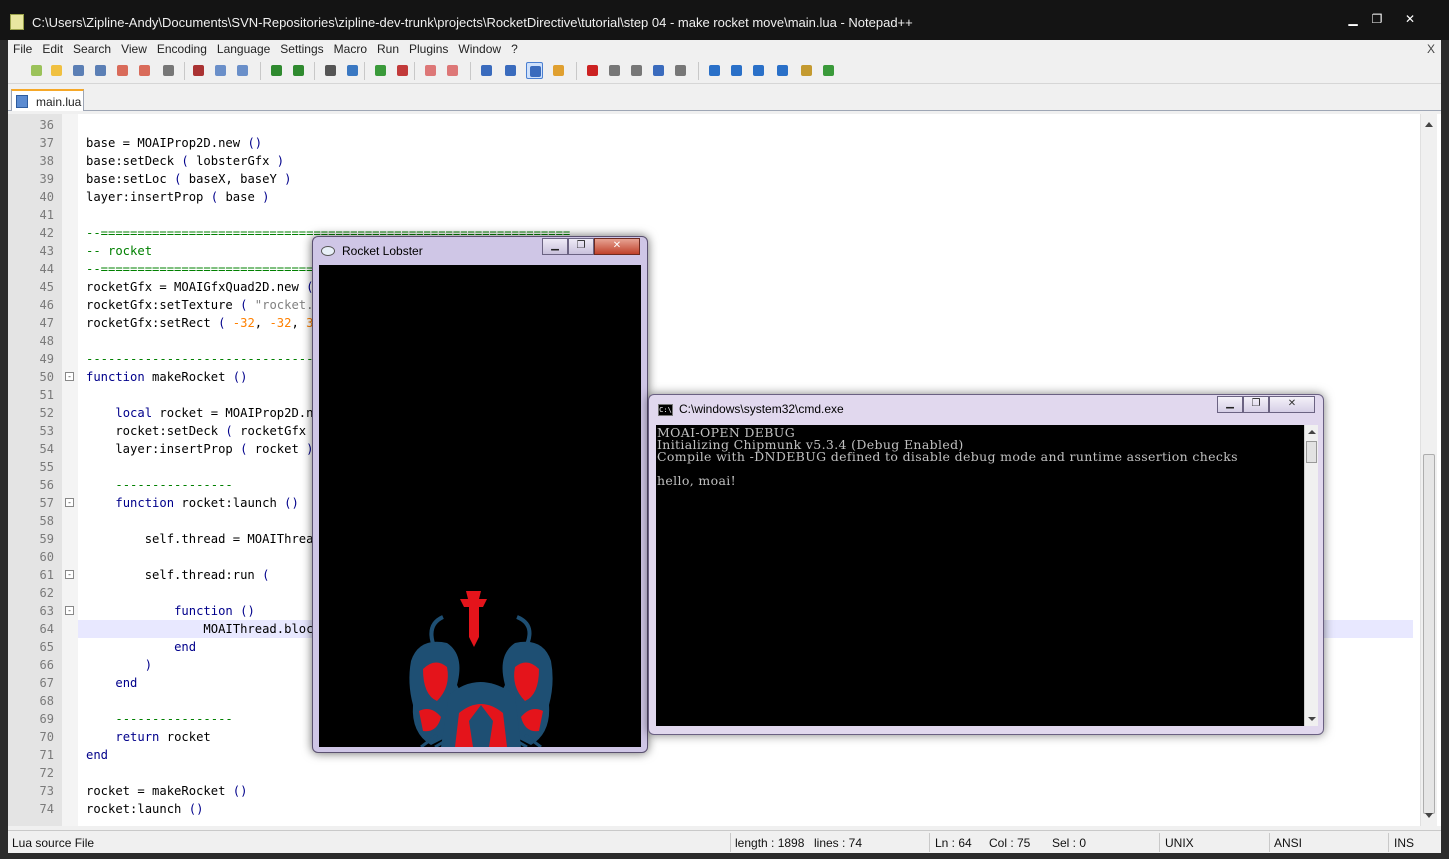 The width and height of the screenshot is (1449, 859). I want to click on copy-icon, so click(220, 70).